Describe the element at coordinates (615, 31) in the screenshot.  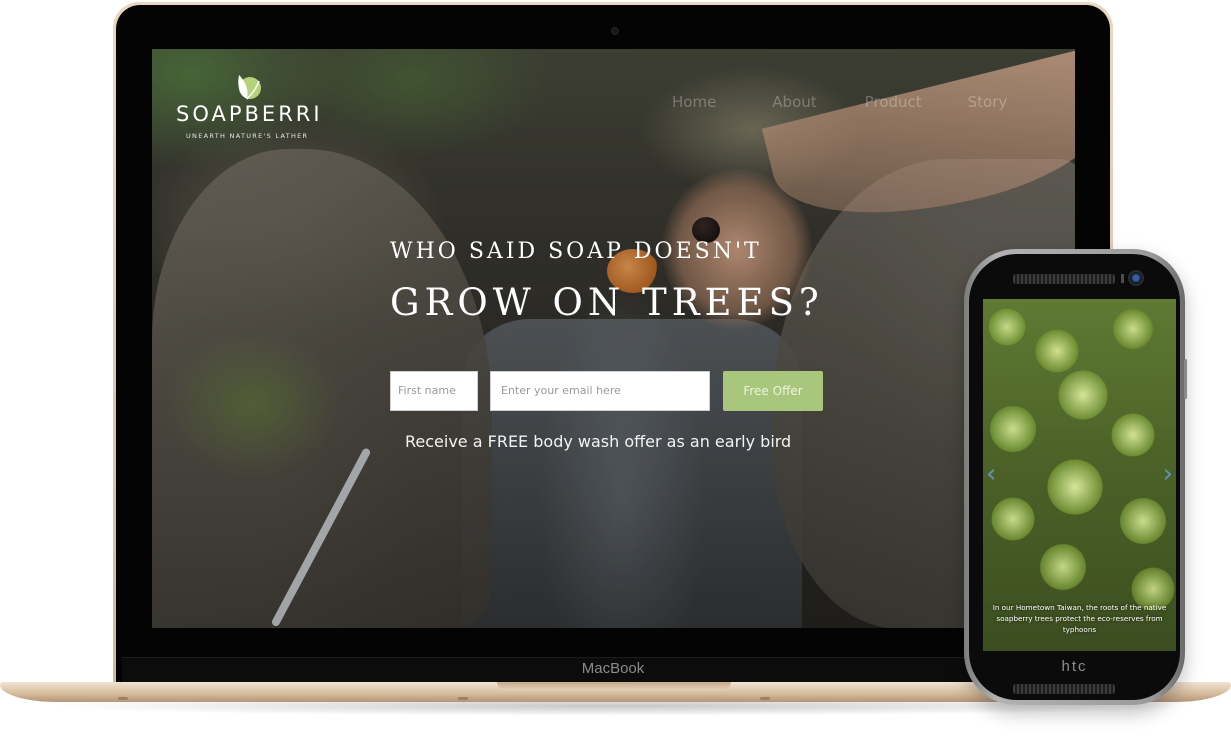
I see `laptop-camera` at that location.